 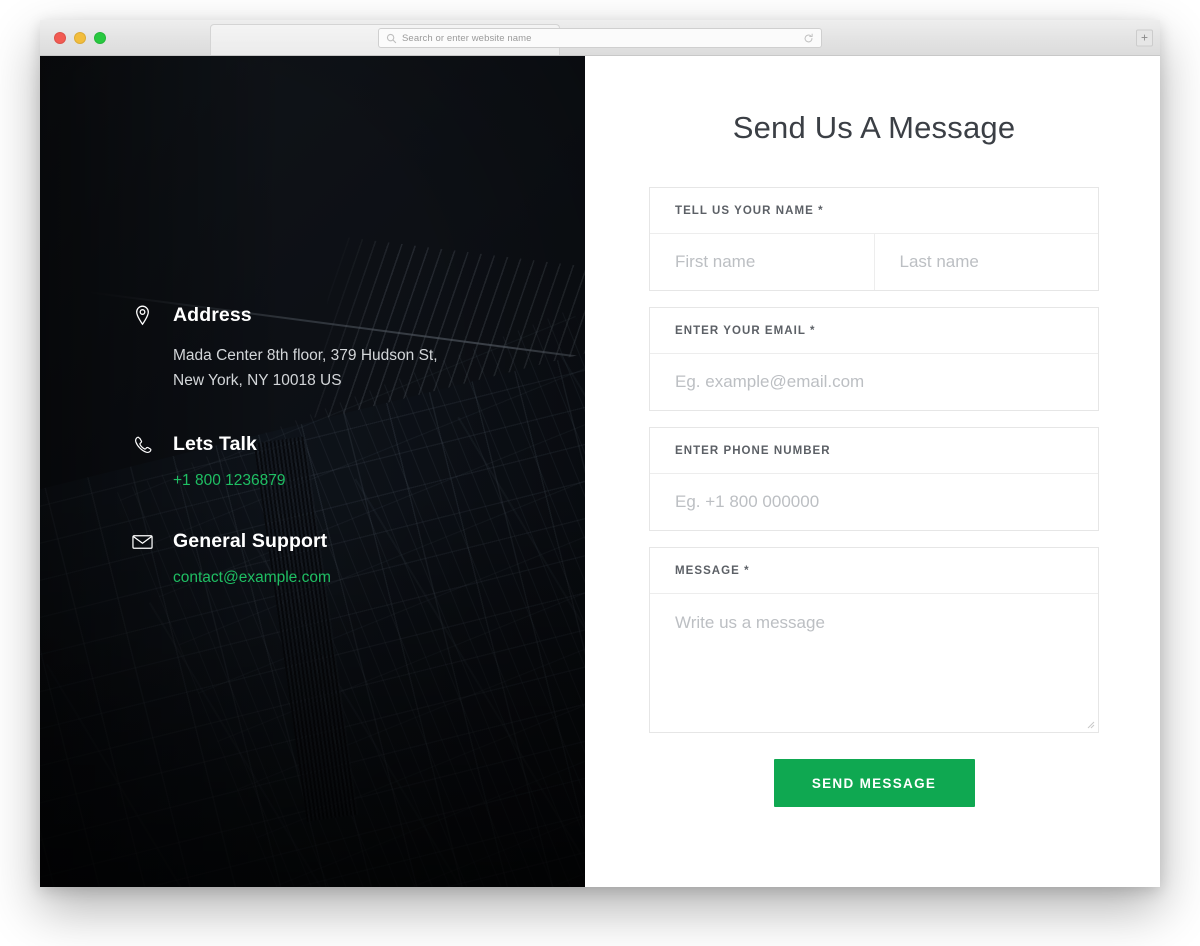 I want to click on name-field-row, so click(x=874, y=262).